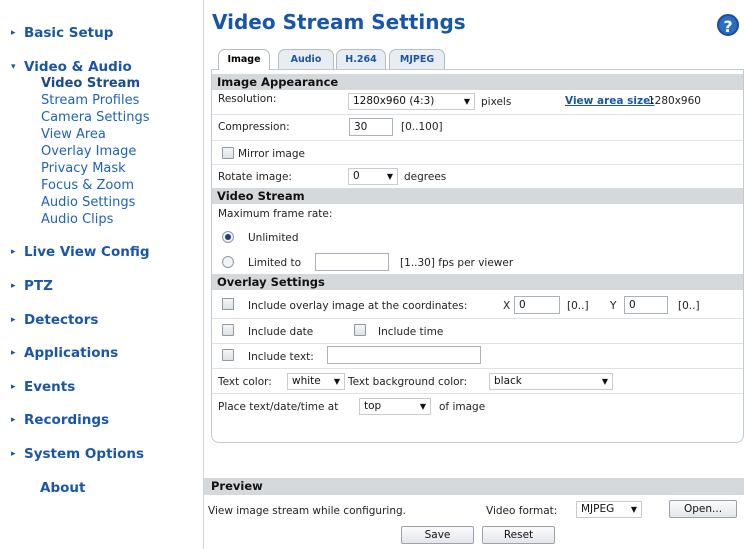 Image resolution: width=744 pixels, height=549 pixels. What do you see at coordinates (95, 118) in the screenshot?
I see `nav-item-camera-settings: Camera Settings` at bounding box center [95, 118].